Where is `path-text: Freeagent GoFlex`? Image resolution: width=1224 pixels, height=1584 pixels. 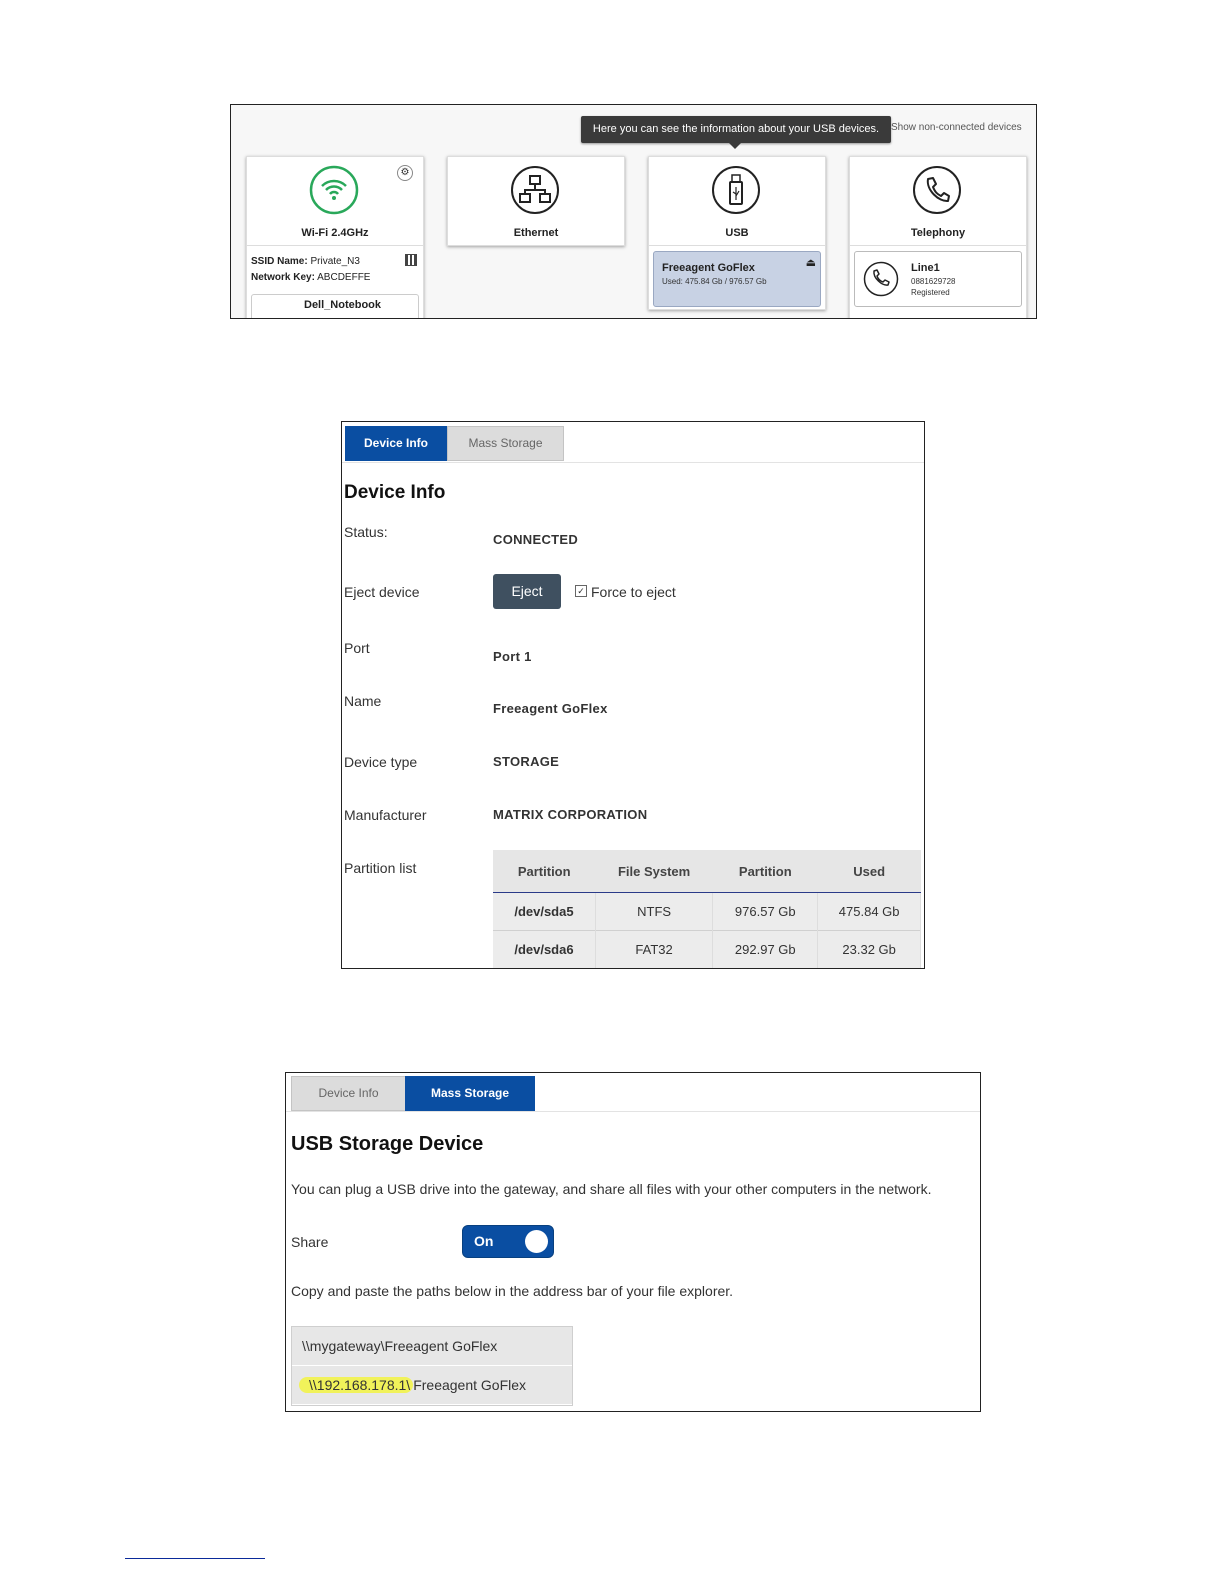
path-text: Freeagent GoFlex is located at coordinates (470, 1385).